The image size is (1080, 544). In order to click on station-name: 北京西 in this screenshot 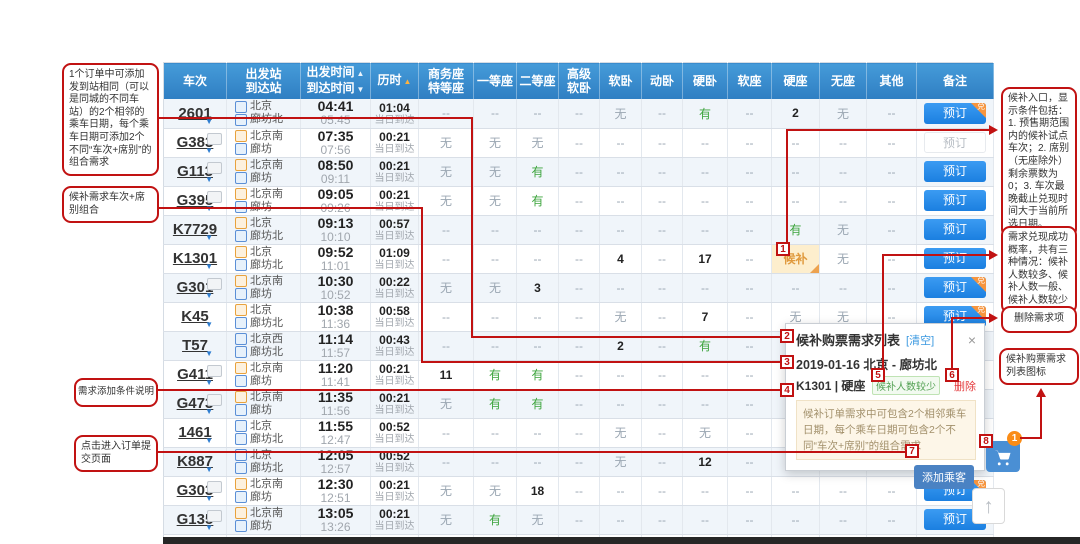, I will do `click(266, 338)`.